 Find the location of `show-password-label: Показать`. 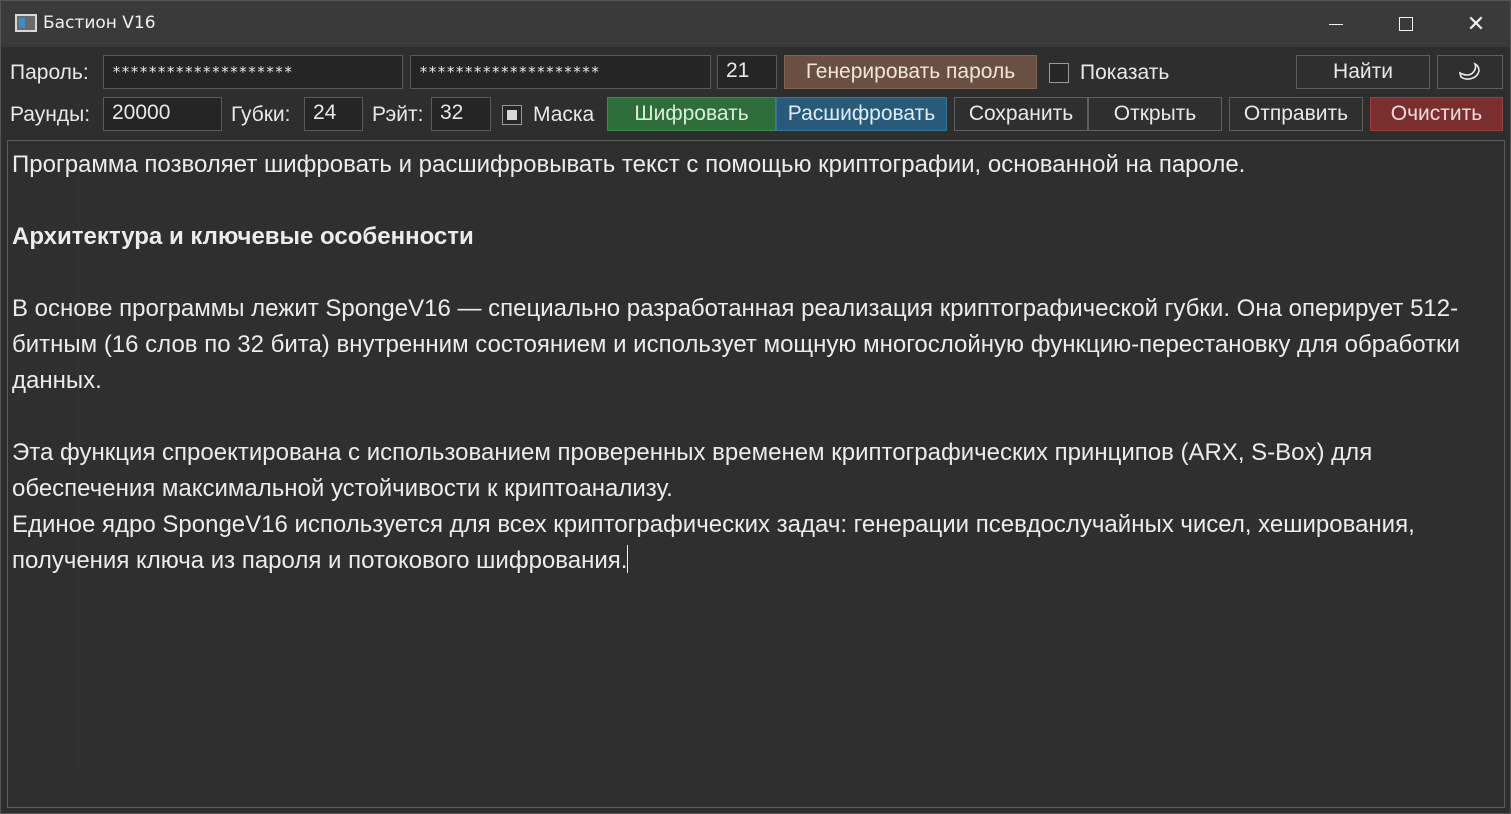

show-password-label: Показать is located at coordinates (1125, 72).